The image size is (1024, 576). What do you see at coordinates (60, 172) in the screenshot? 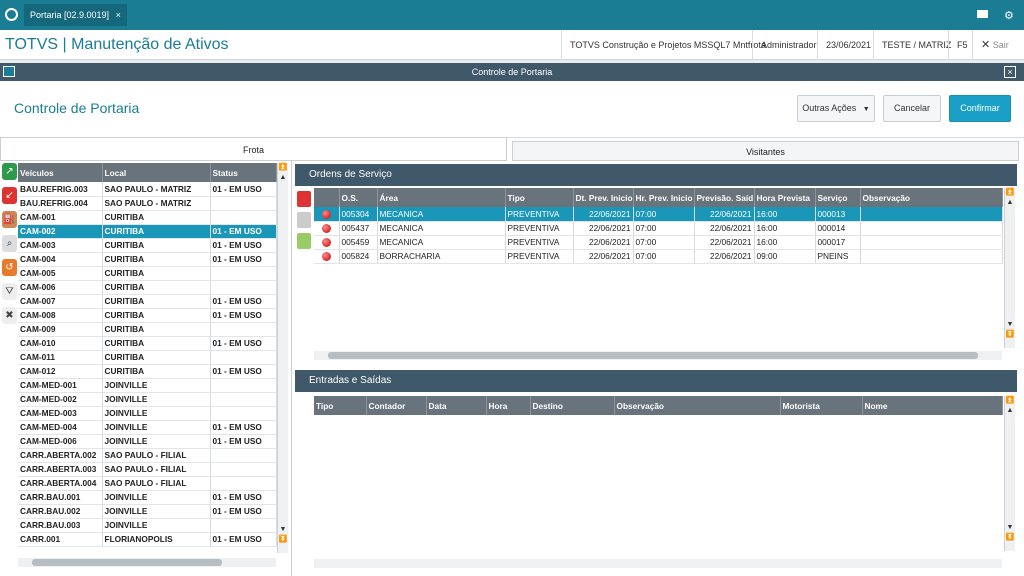
I see `fleet-column-header: Veículos` at bounding box center [60, 172].